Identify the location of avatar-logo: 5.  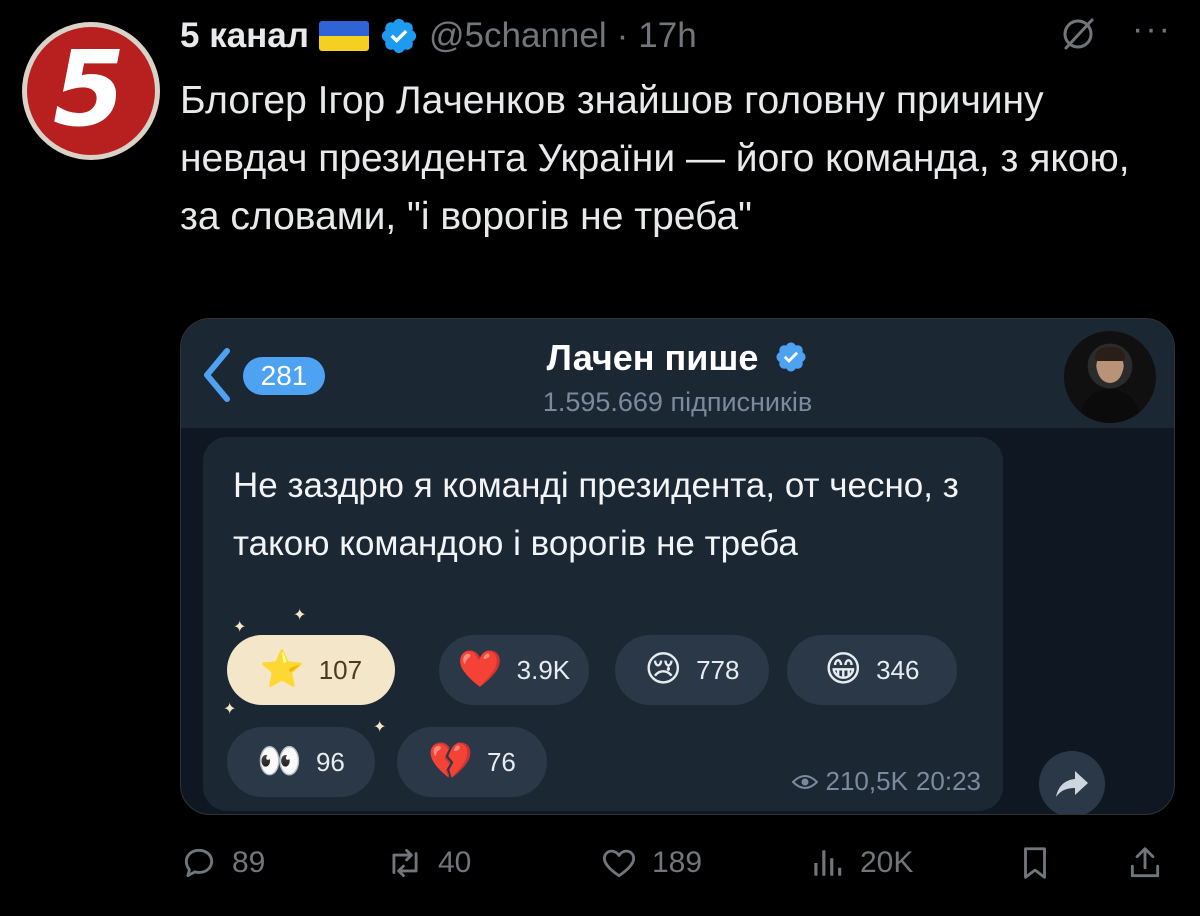
(89, 89).